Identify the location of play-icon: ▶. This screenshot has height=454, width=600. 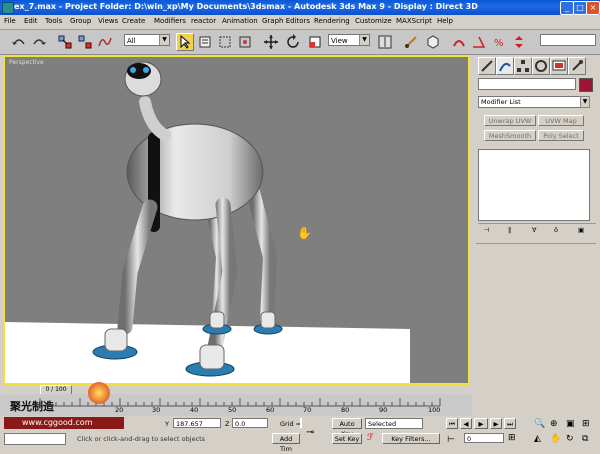
(481, 423).